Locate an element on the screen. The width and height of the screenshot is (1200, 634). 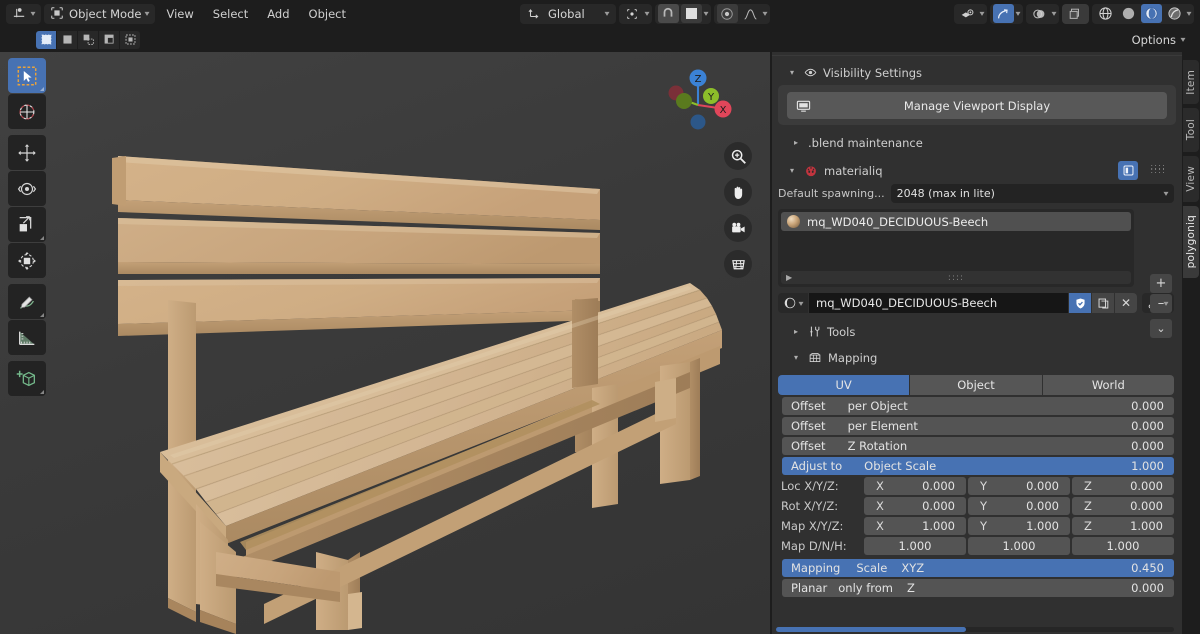
viewport-toolbar is located at coordinates (27, 229).